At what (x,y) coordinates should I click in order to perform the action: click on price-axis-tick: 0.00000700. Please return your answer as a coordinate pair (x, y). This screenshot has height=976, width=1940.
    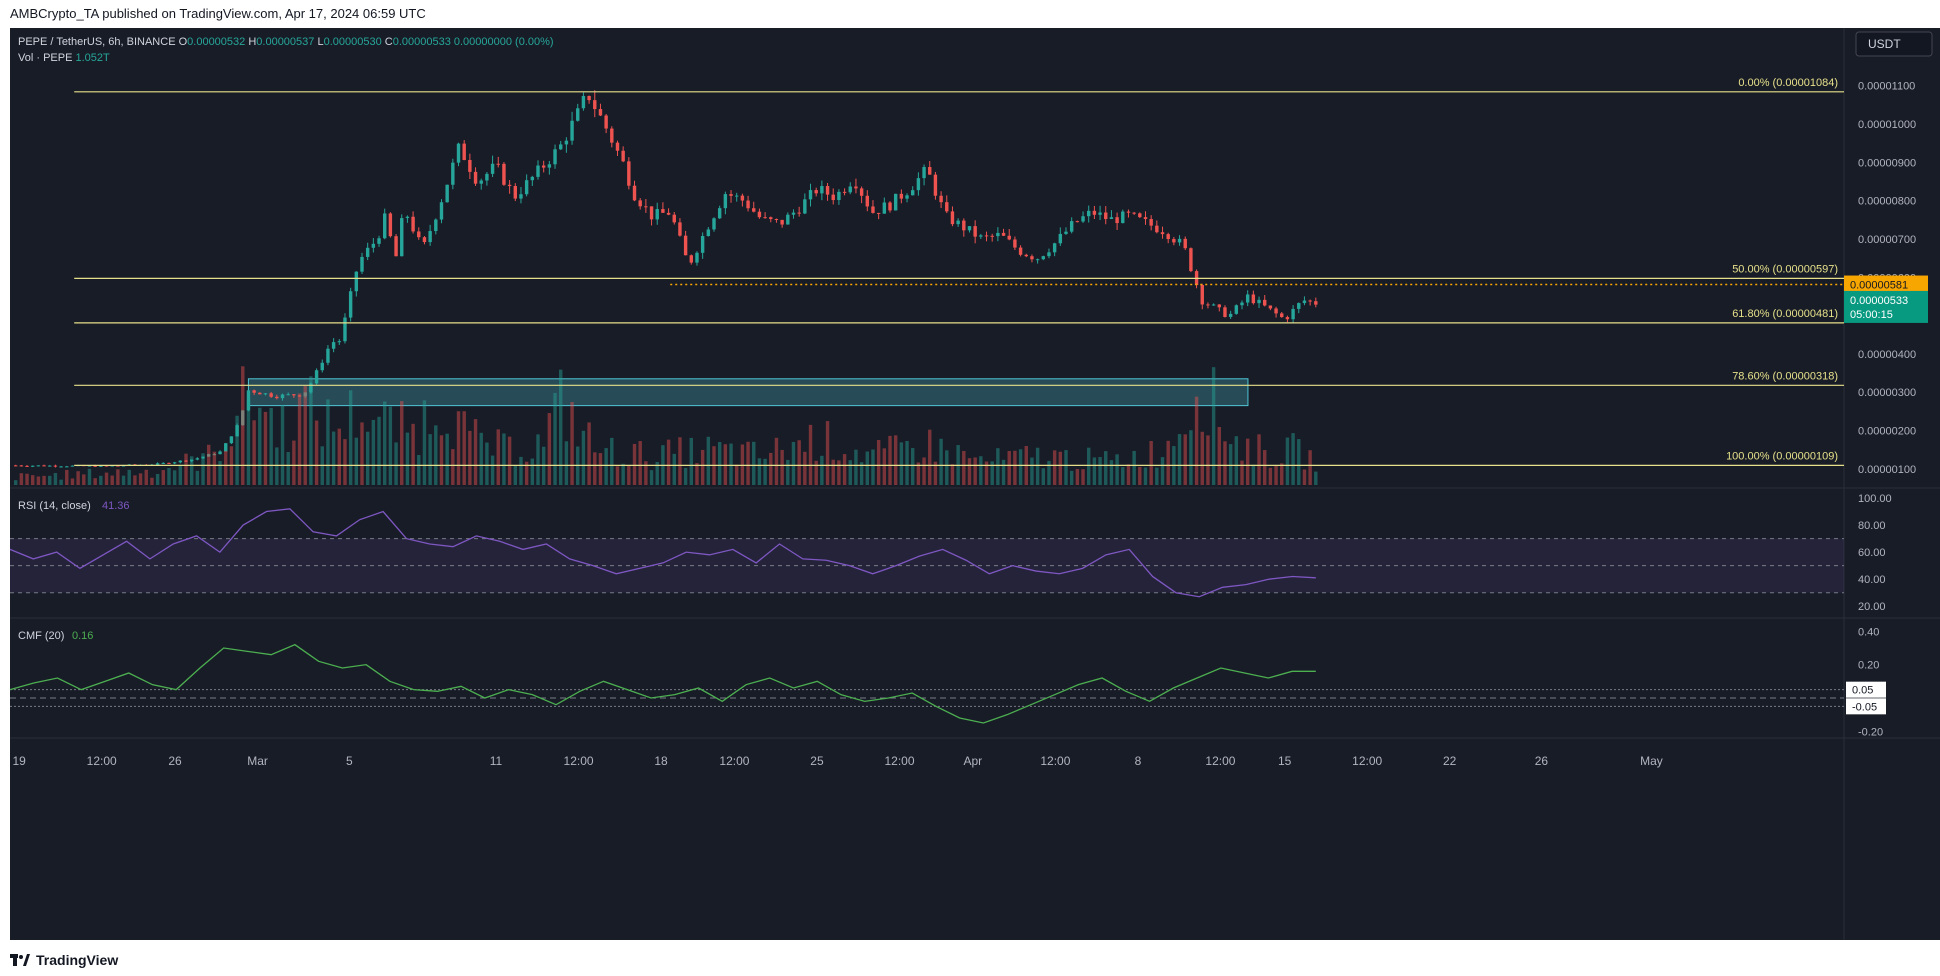
    Looking at the image, I should click on (1887, 240).